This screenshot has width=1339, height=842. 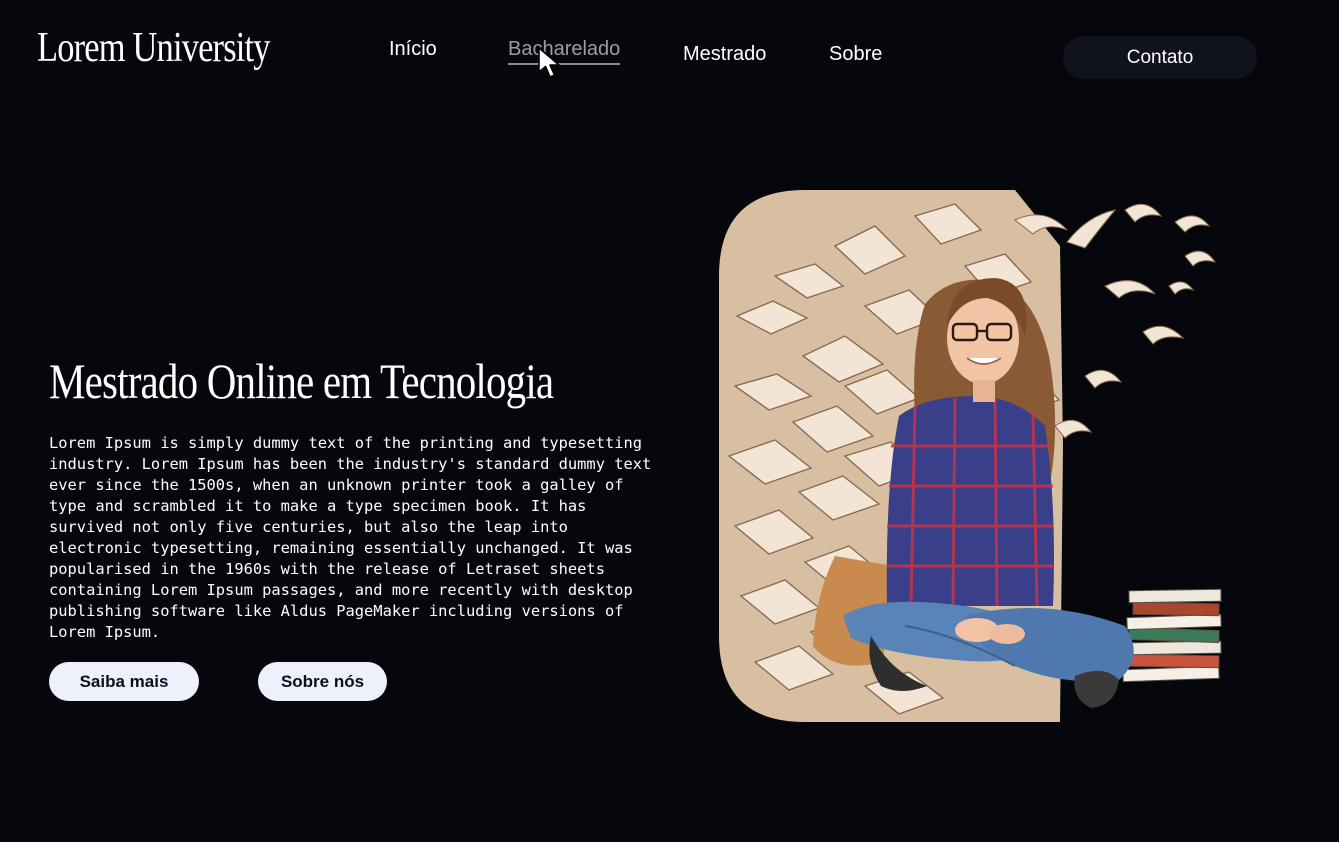 What do you see at coordinates (1160, 57) in the screenshot?
I see `contact-button: Contato` at bounding box center [1160, 57].